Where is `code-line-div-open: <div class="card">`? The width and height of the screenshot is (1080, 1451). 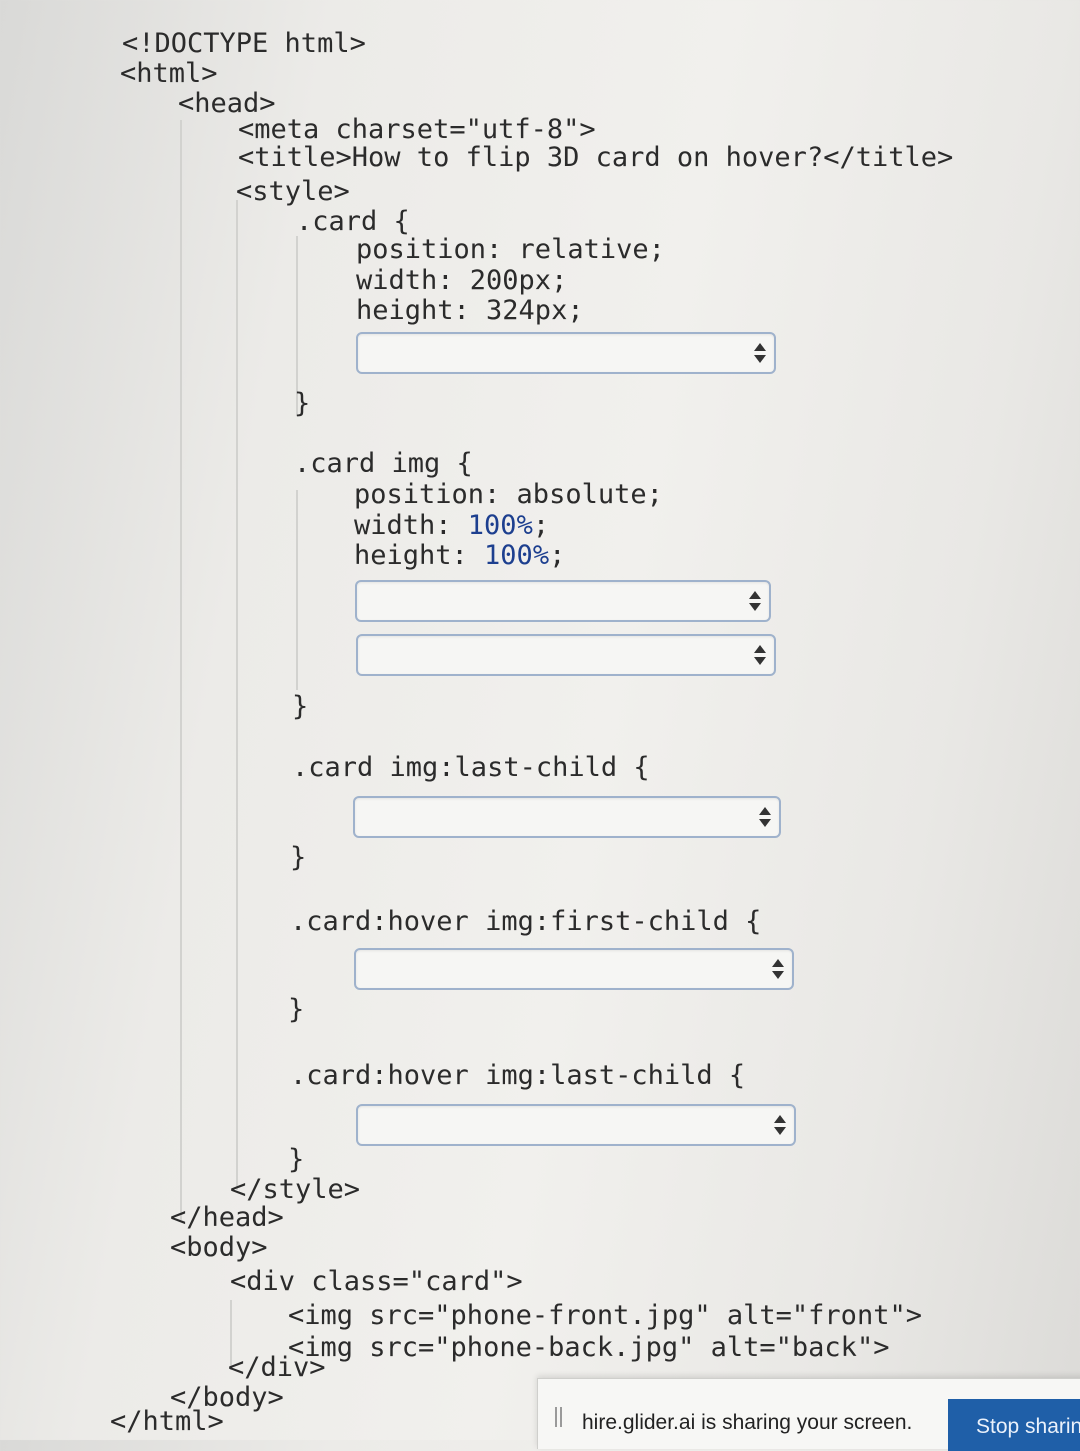
code-line-div-open: <div class="card"> is located at coordinates (376, 1281).